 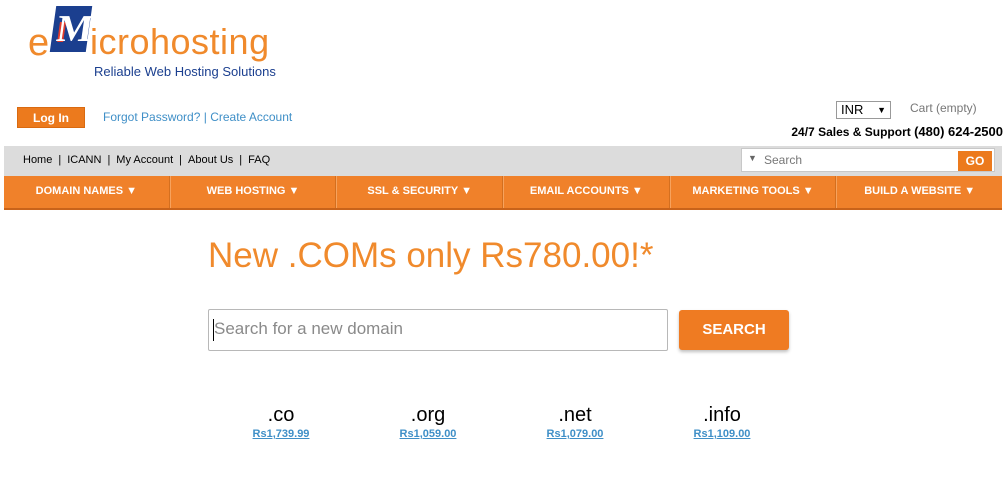 I want to click on nav-my-account: My Account, so click(x=144, y=160).